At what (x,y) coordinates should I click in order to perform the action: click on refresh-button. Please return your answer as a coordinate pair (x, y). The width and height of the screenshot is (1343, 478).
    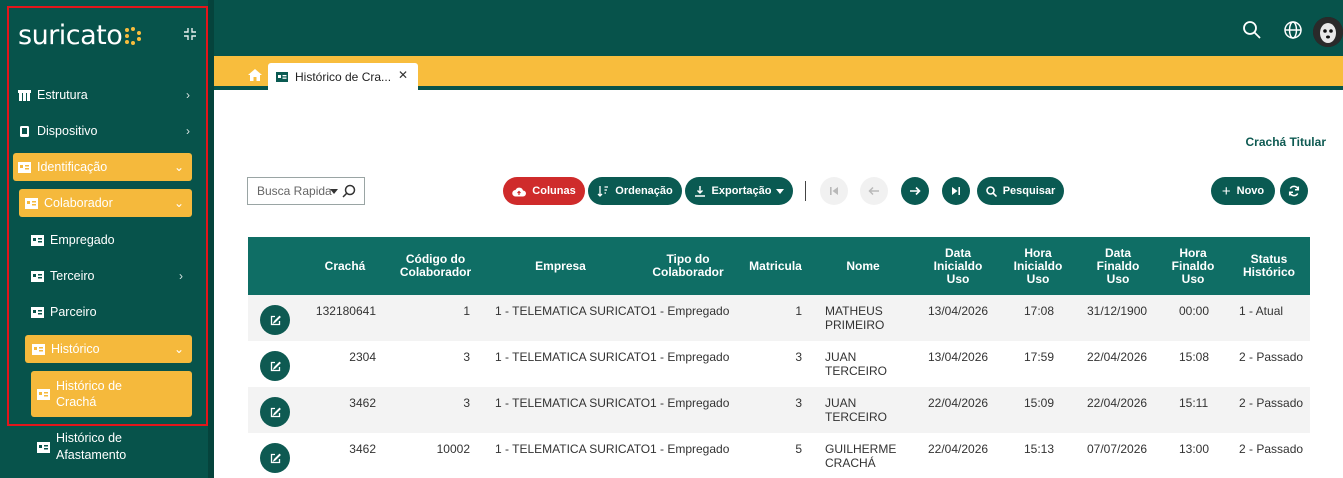
    Looking at the image, I should click on (1294, 191).